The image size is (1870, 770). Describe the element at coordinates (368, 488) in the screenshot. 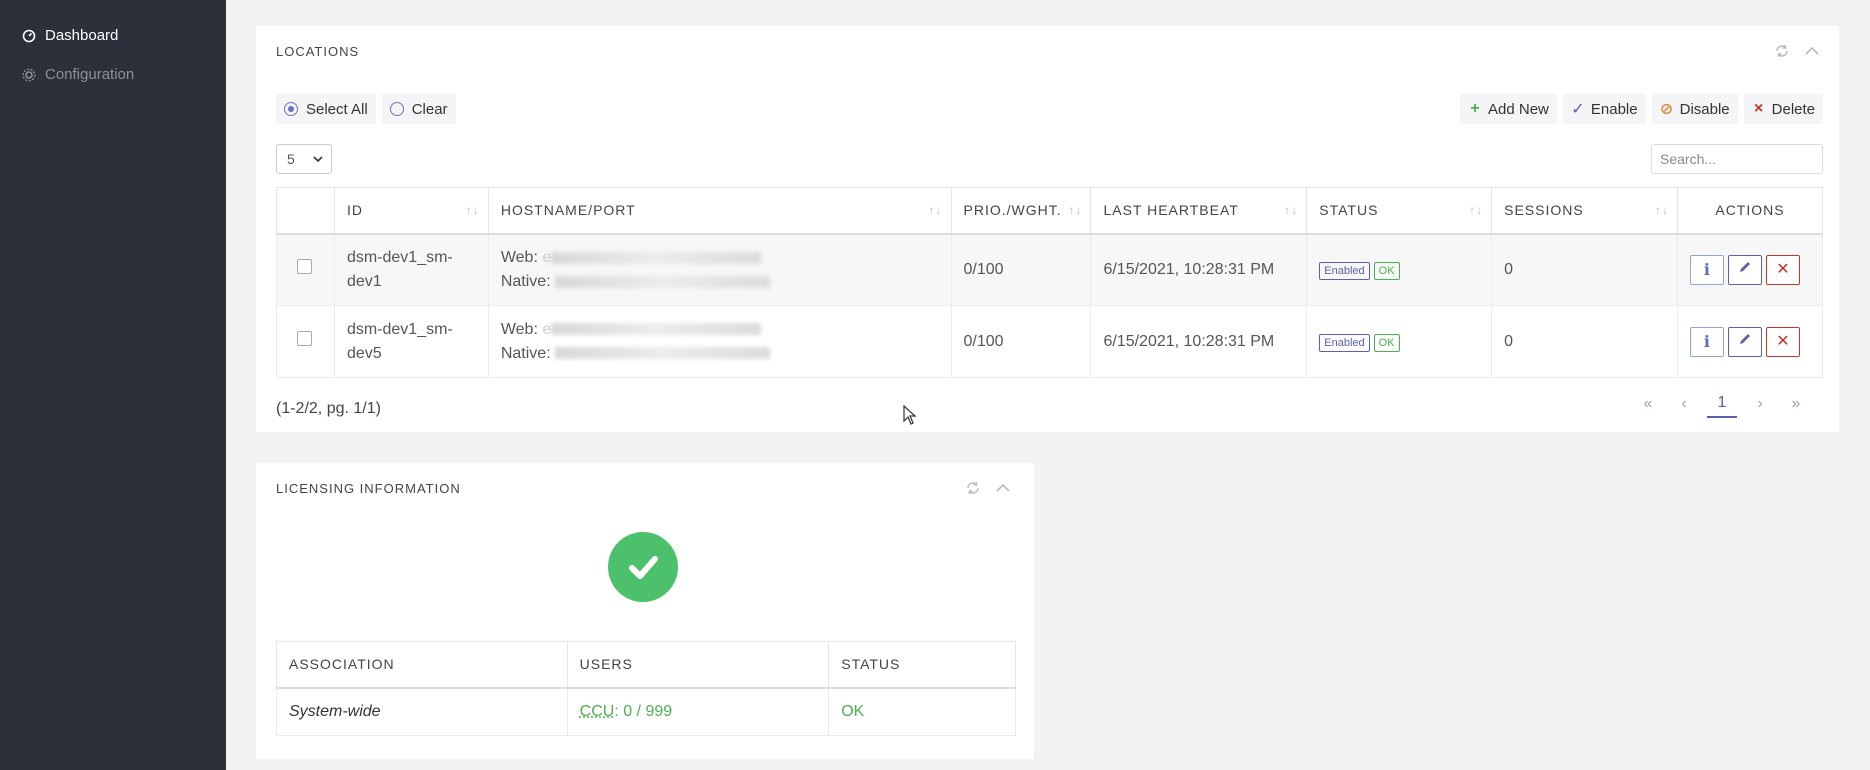

I see `panel-title: LICENSING INFORMATION` at that location.